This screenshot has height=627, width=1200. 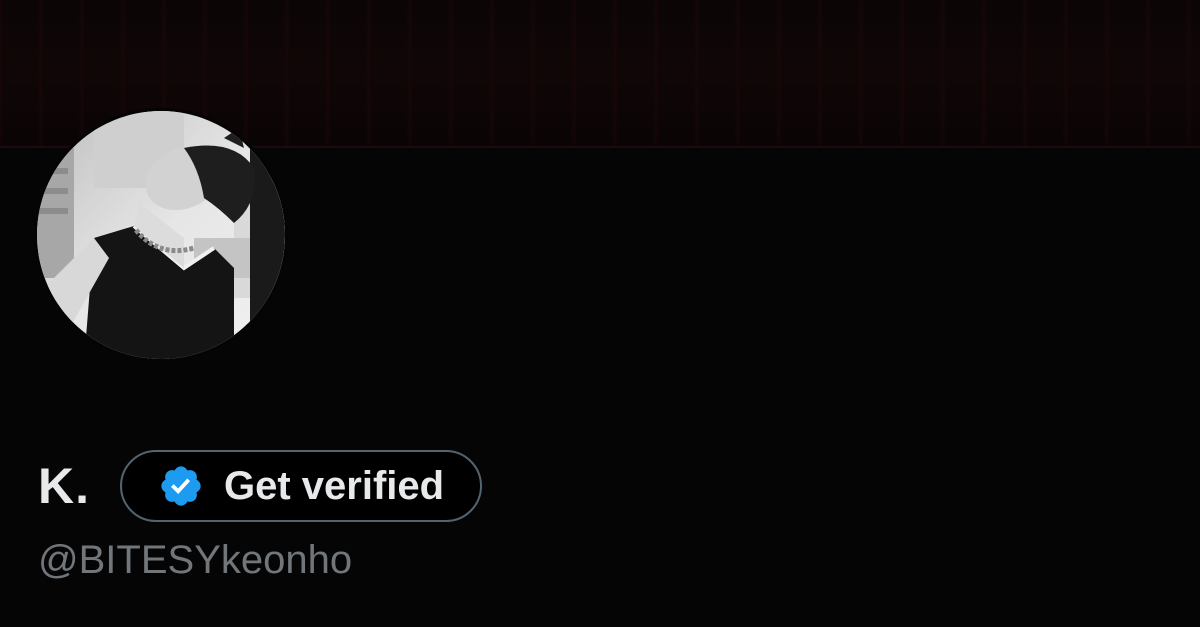 I want to click on avatar-image, so click(x=161, y=235).